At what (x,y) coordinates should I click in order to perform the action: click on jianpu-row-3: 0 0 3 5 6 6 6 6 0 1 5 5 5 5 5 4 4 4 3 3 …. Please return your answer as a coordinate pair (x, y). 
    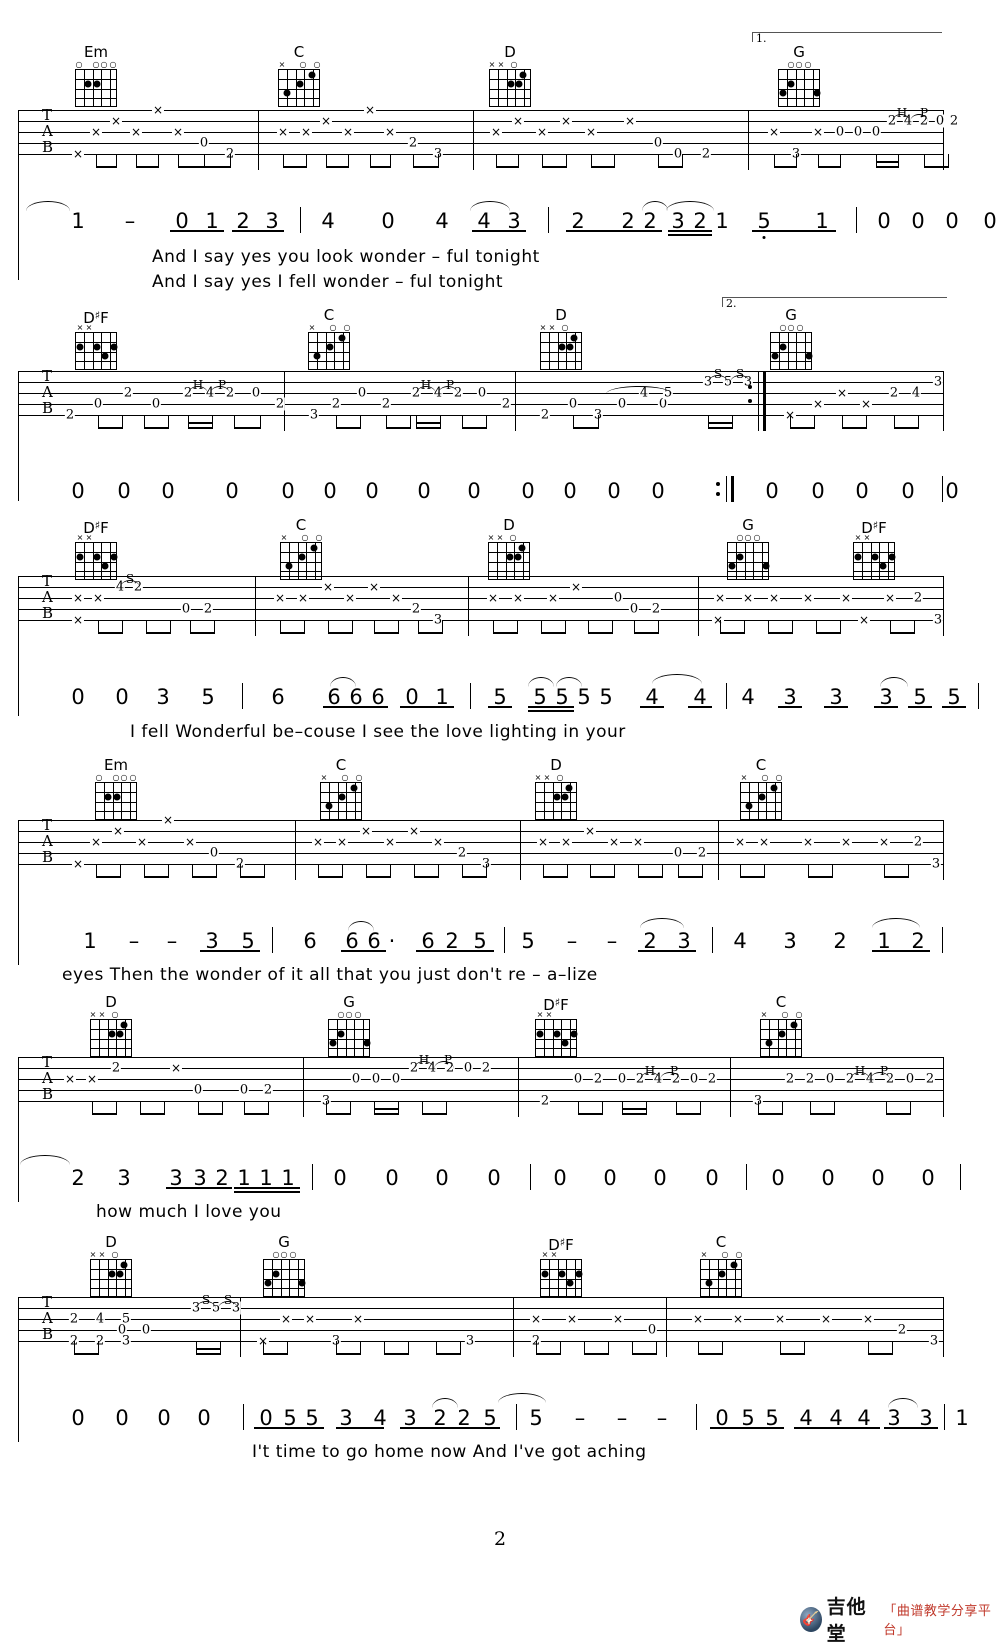
    Looking at the image, I should click on (500, 695).